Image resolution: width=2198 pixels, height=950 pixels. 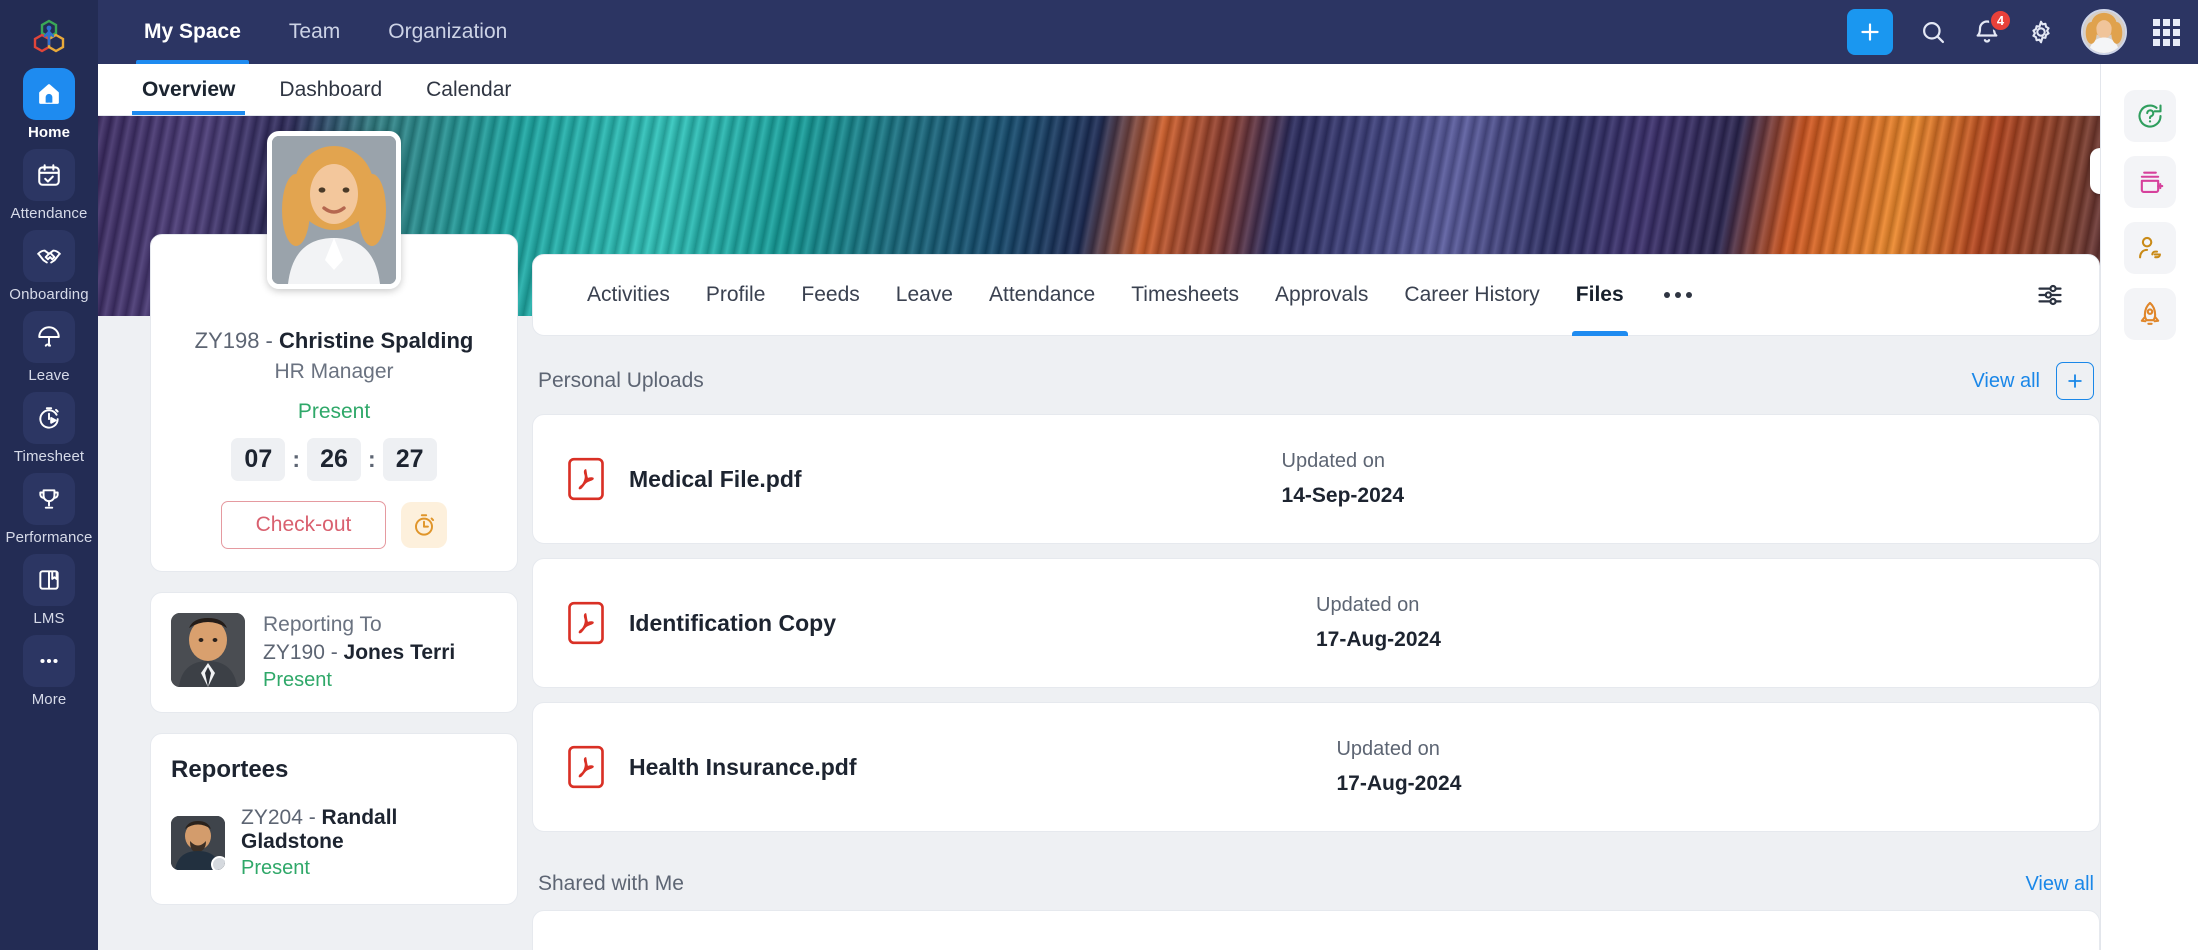 I want to click on zoho-people-logo-icon, so click(x=49, y=36).